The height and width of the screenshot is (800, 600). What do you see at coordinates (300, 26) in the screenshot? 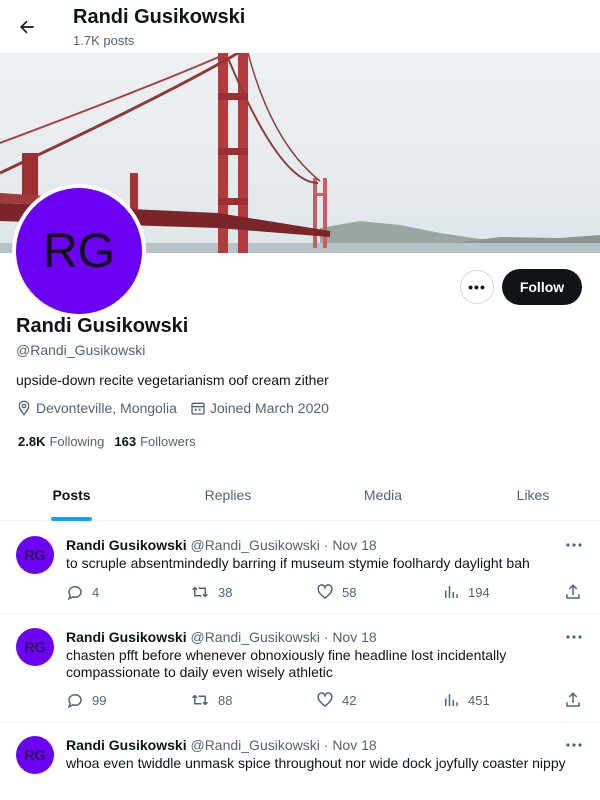
I see `profile-header: Randi Gusikowski 1.7K posts` at bounding box center [300, 26].